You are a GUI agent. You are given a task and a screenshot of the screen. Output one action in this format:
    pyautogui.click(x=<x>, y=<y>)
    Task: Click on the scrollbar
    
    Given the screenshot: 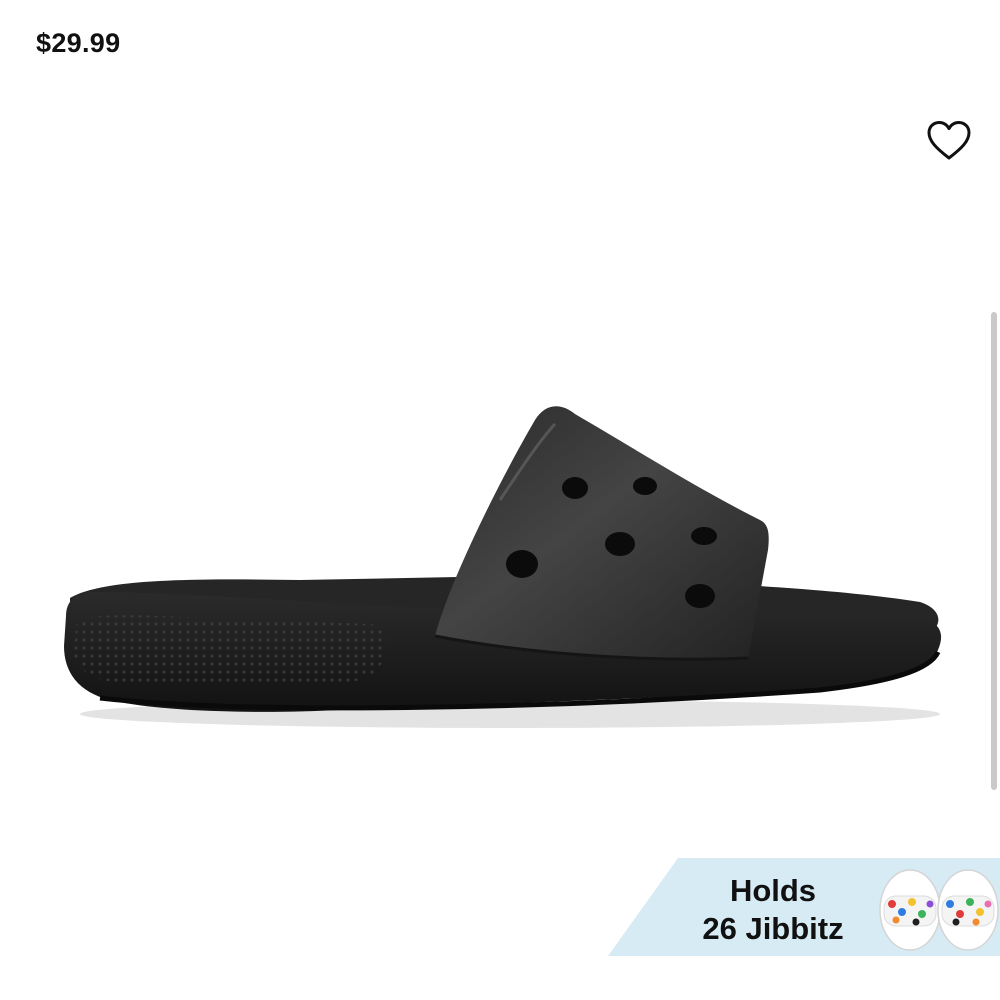 What is the action you would take?
    pyautogui.click(x=994, y=551)
    